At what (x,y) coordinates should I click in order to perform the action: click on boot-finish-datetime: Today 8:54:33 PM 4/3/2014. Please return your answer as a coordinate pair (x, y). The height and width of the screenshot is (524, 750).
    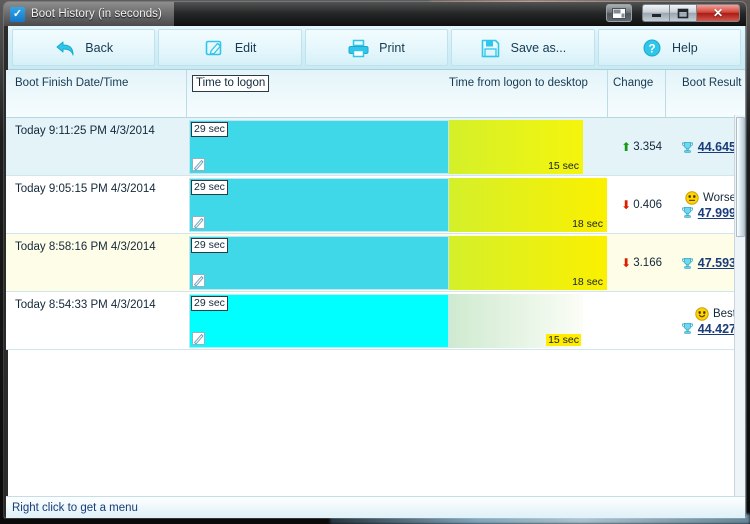
    Looking at the image, I should click on (85, 305).